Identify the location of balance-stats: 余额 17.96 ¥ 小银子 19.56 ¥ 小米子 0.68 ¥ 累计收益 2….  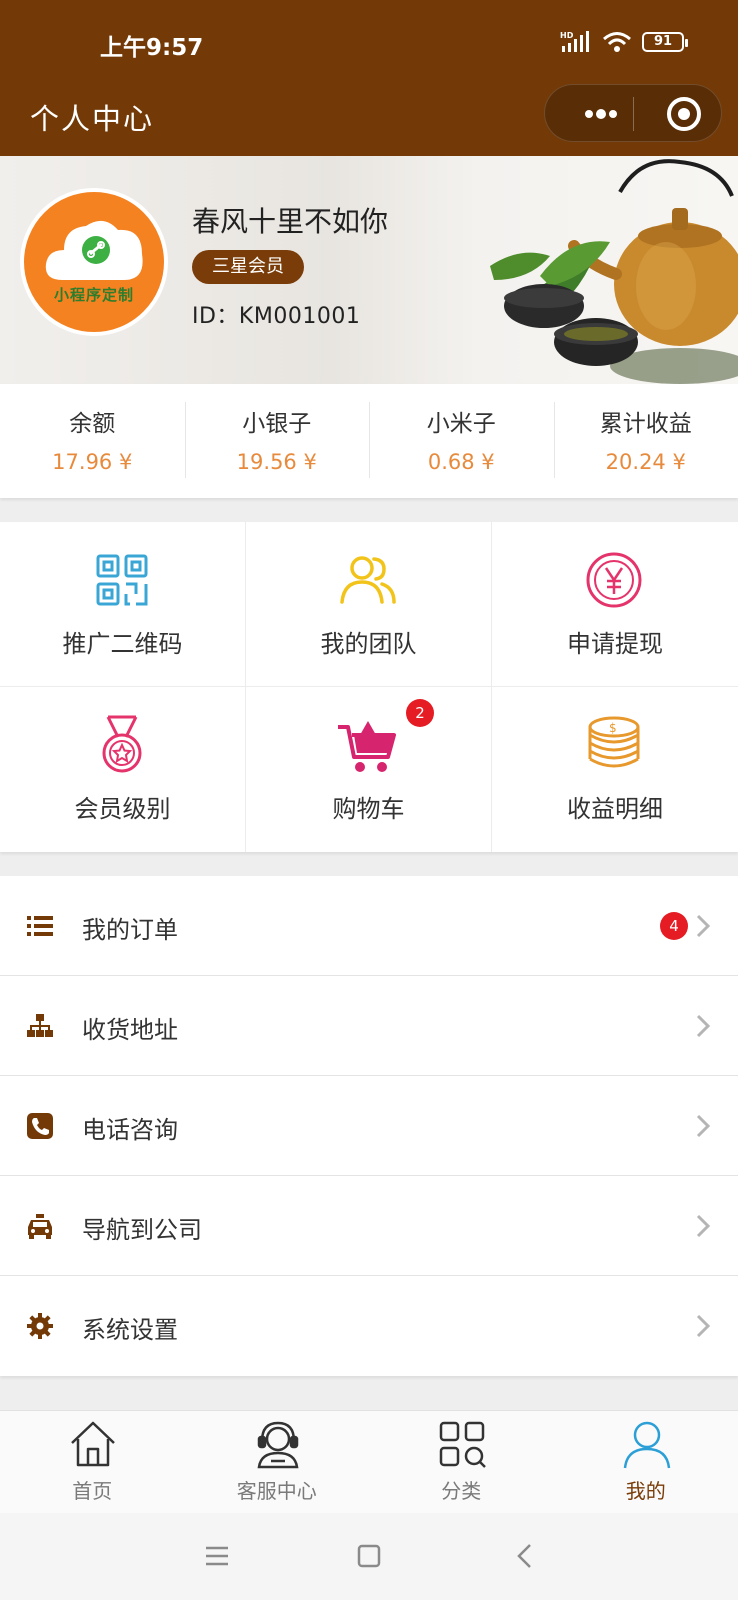
(369, 441).